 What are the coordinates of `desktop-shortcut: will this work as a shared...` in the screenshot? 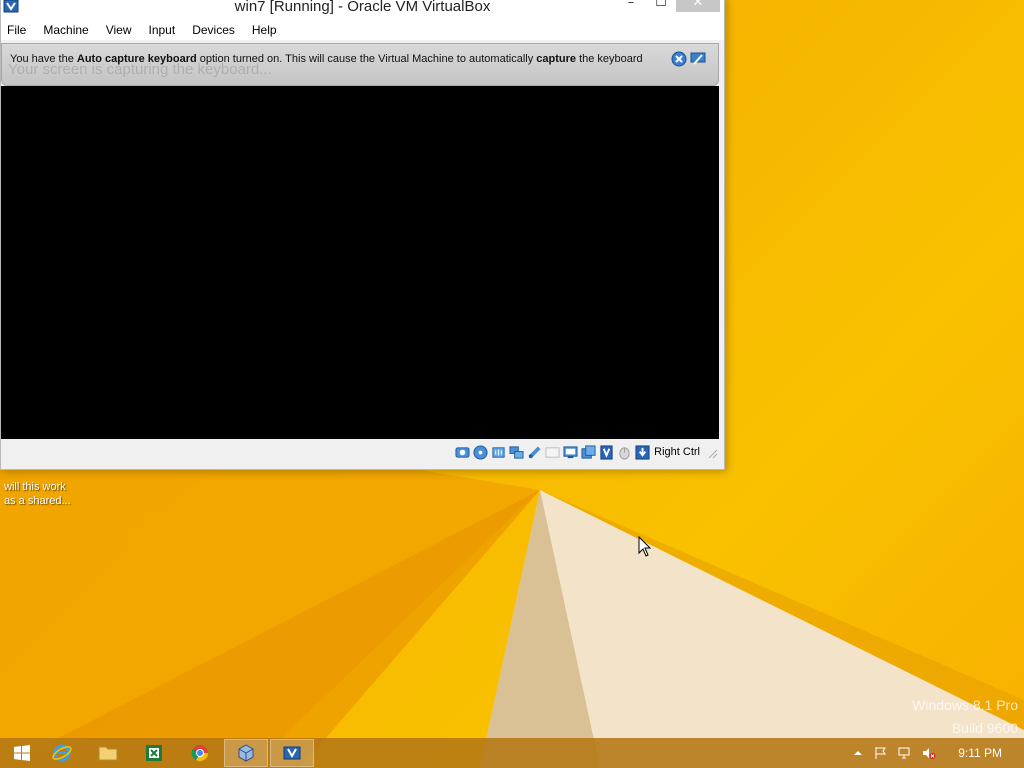 It's located at (44, 494).